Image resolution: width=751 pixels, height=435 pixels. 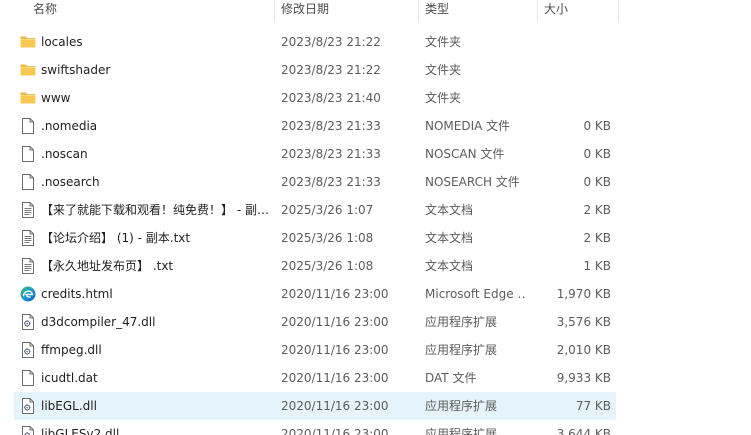 I want to click on column-header-size: 大小, so click(x=556, y=11).